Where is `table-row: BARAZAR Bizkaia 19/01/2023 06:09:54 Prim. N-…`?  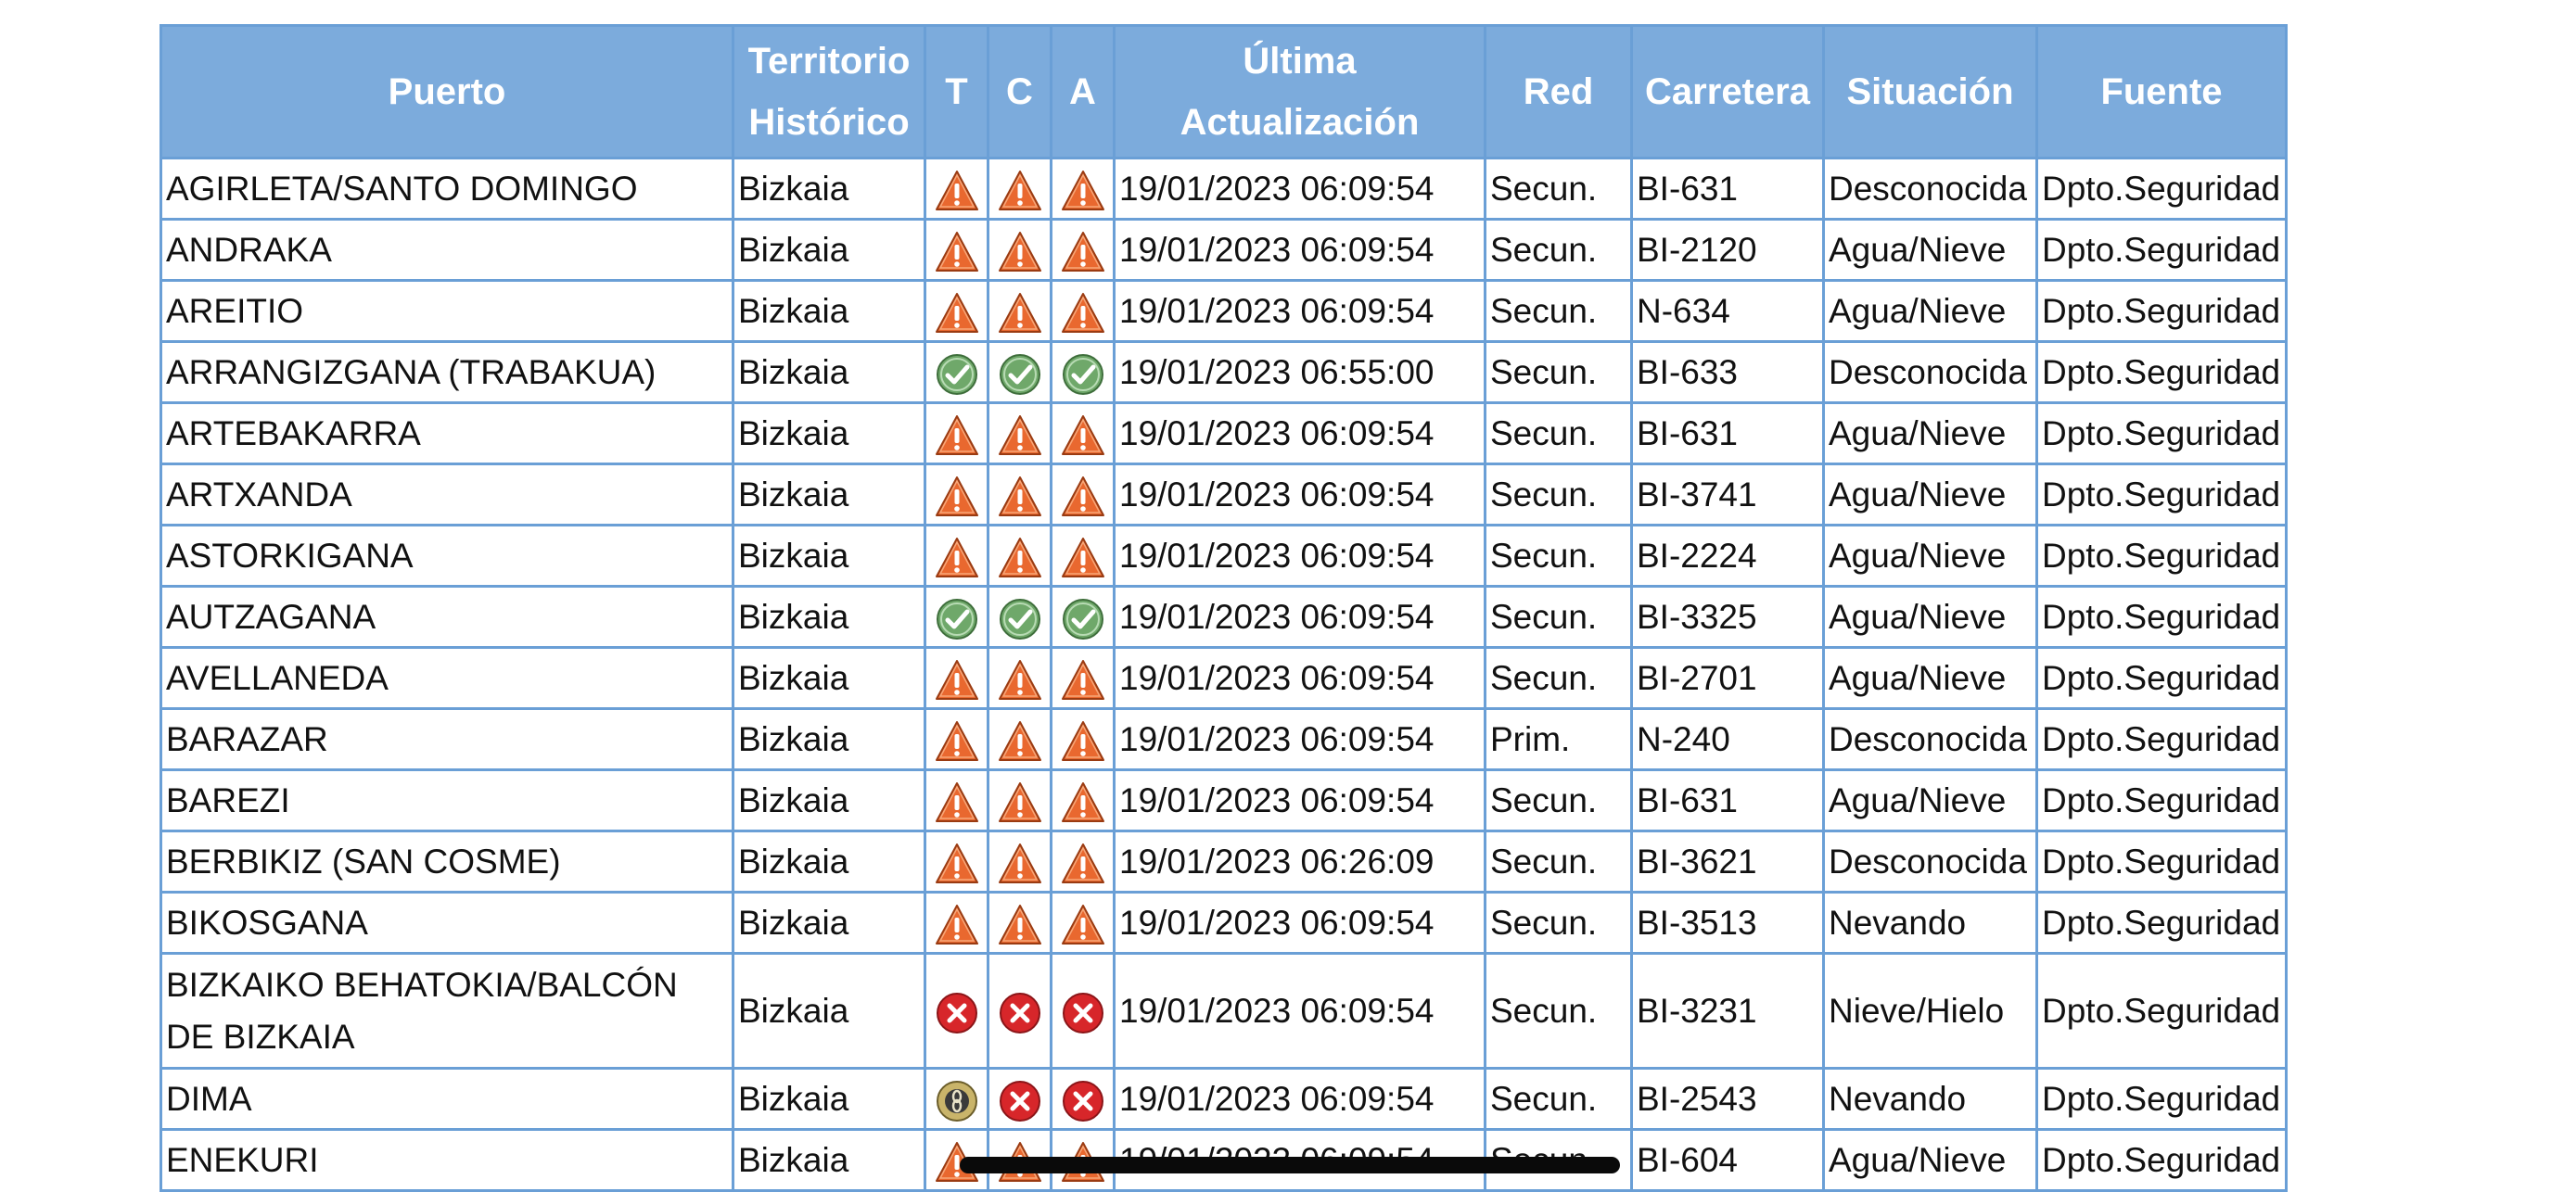 table-row: BARAZAR Bizkaia 19/01/2023 06:09:54 Prim. N-… is located at coordinates (1223, 739).